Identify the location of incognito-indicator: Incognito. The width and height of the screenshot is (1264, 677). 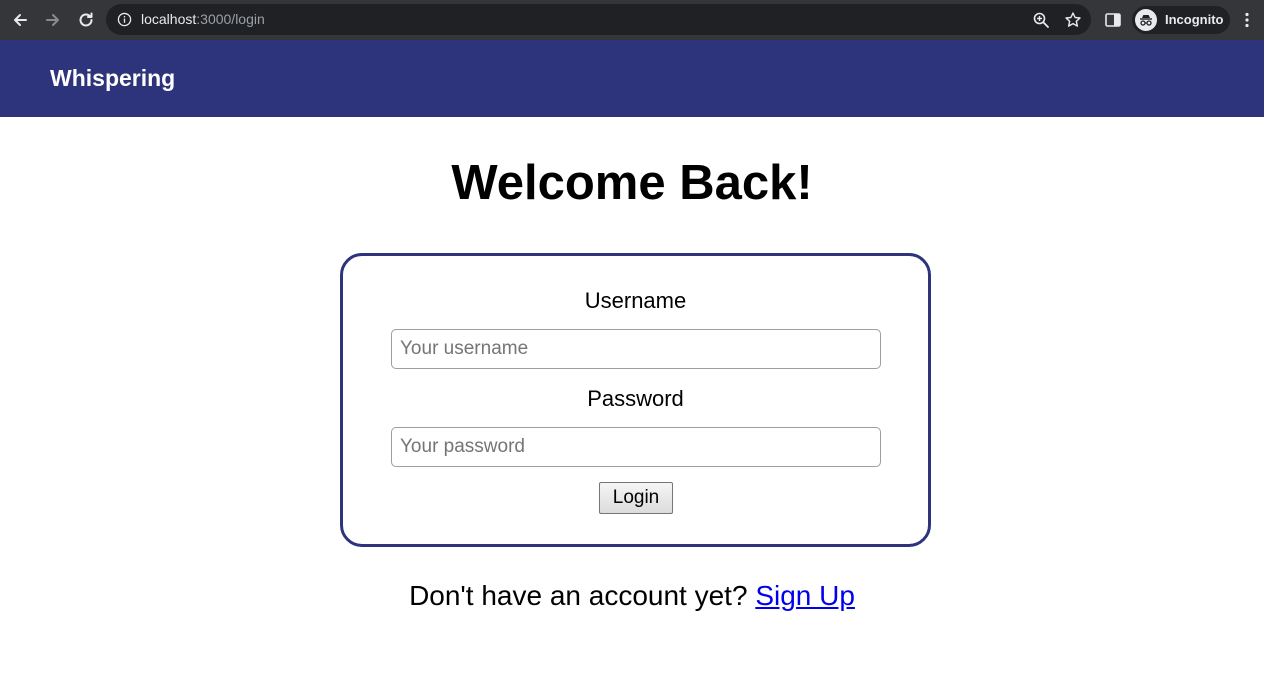
(1181, 20).